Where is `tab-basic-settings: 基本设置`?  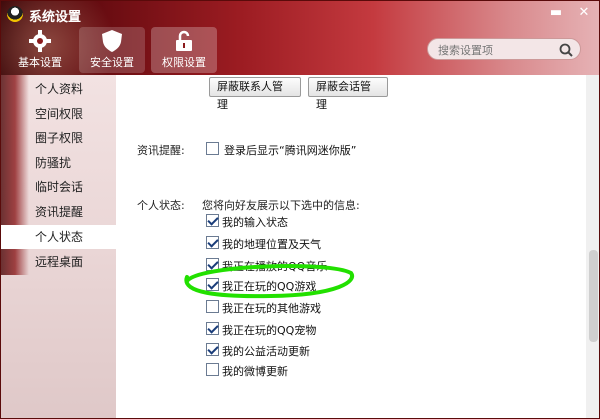 tab-basic-settings: 基本设置 is located at coordinates (40, 50).